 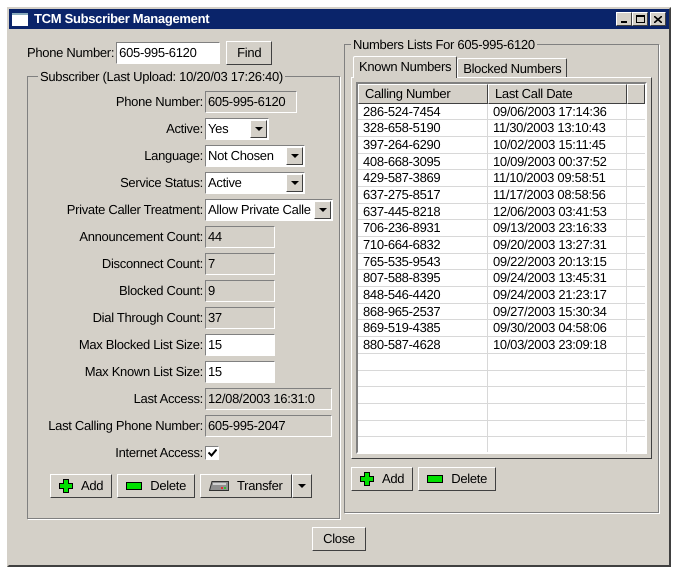 I want to click on dropdown-field: Allow Private Calle, so click(x=269, y=209).